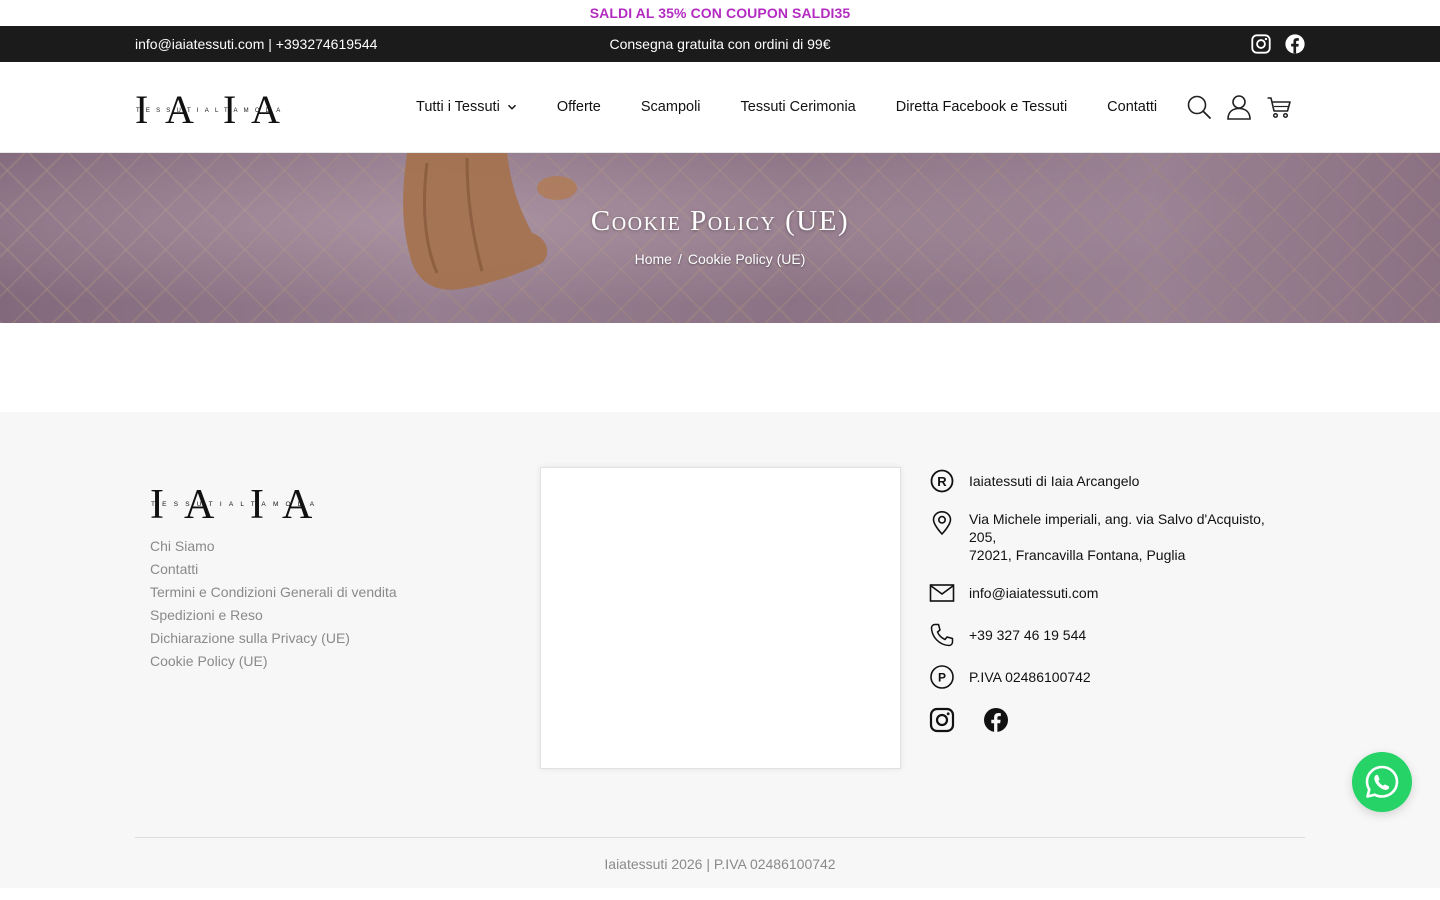  I want to click on user-icon, so click(1239, 107).